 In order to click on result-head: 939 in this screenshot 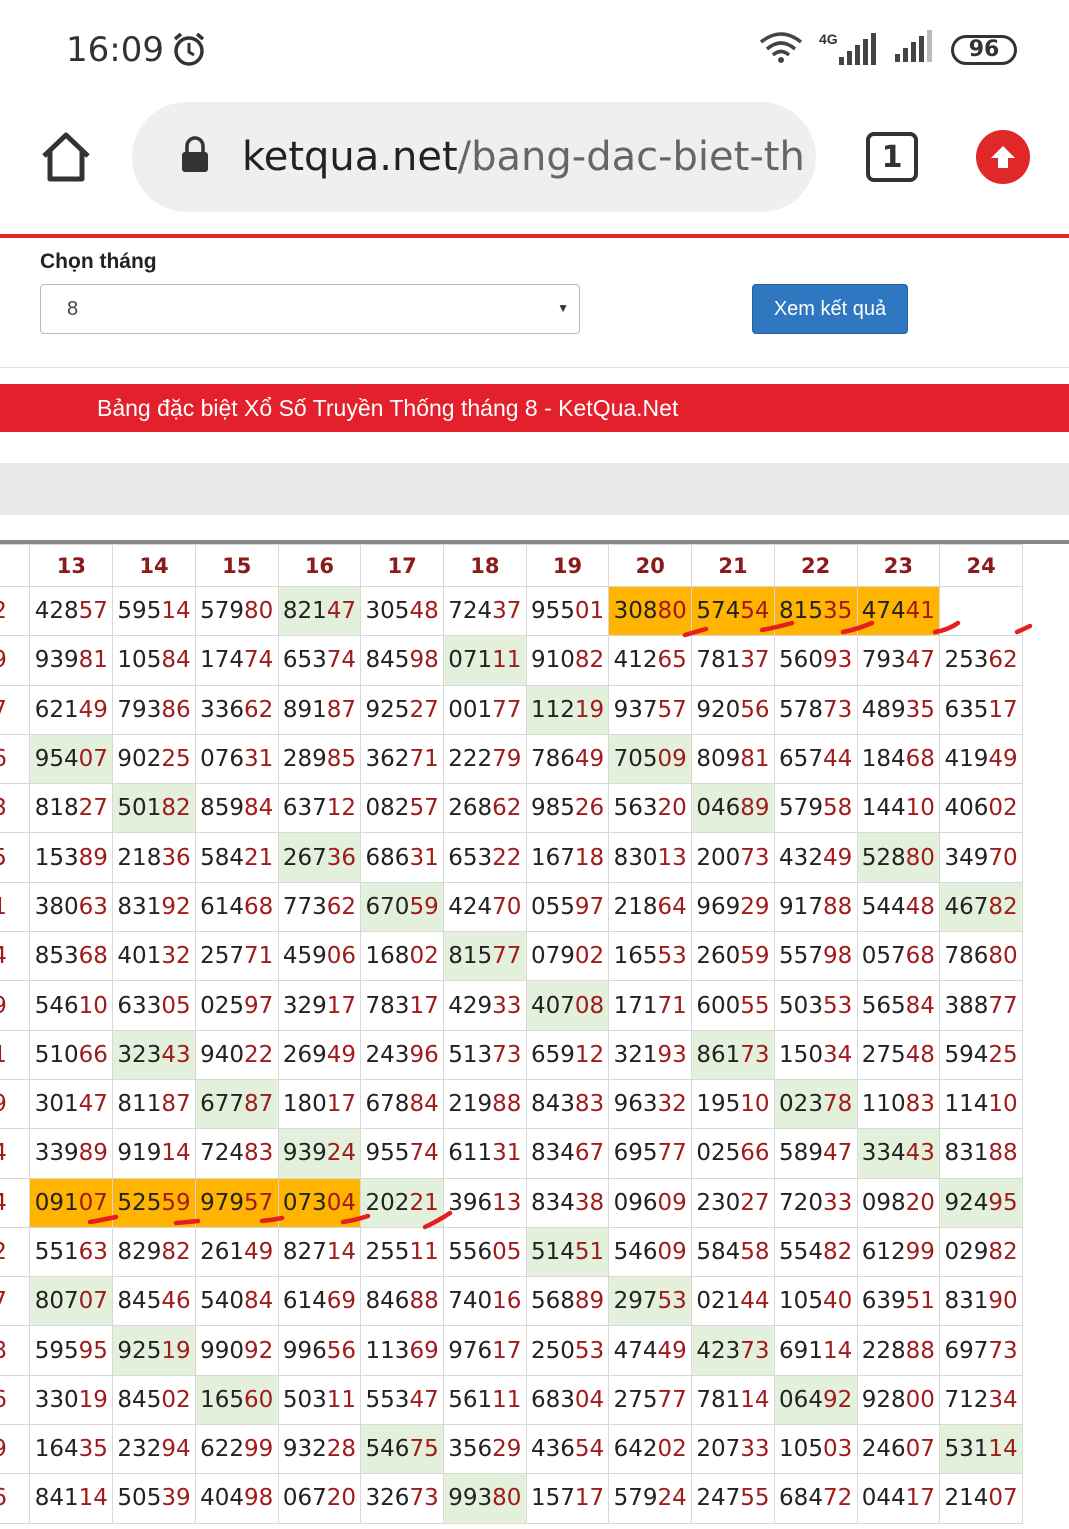, I will do `click(304, 1153)`.